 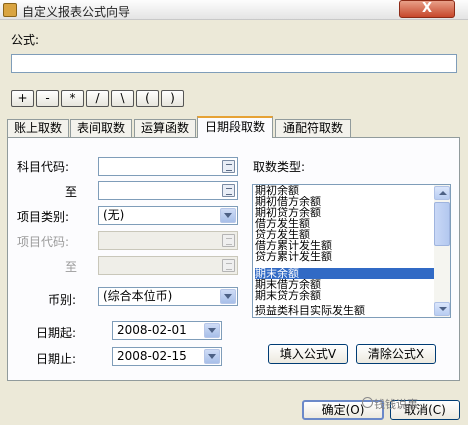 I want to click on tab-wildcard-fetch: 通配符取数, so click(x=313, y=128).